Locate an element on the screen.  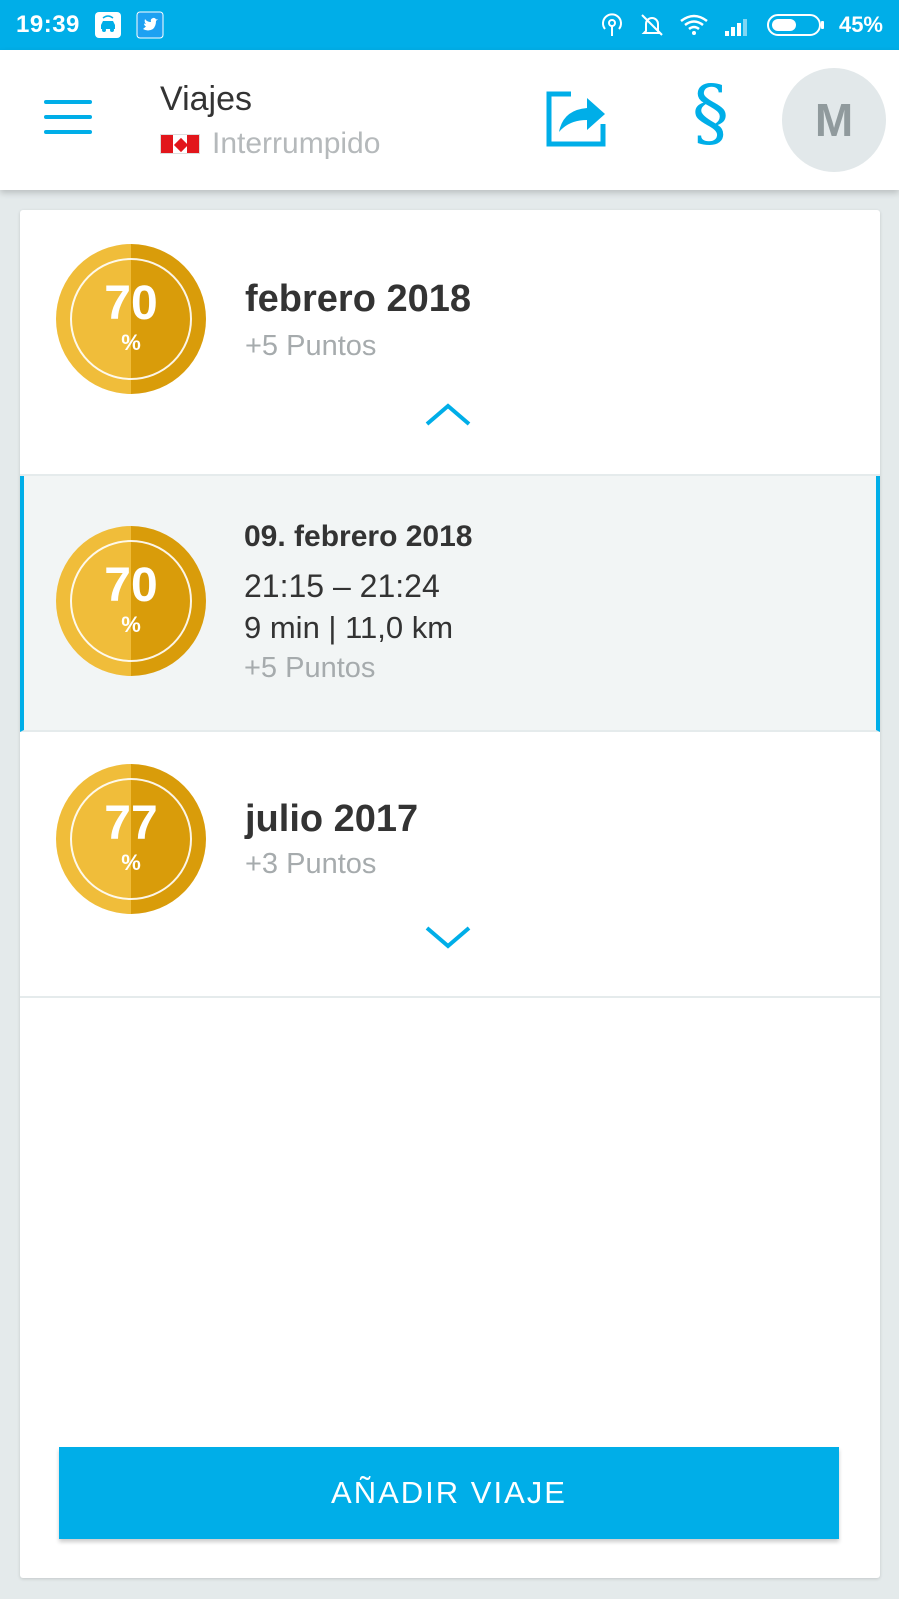
share-button is located at coordinates (578, 118).